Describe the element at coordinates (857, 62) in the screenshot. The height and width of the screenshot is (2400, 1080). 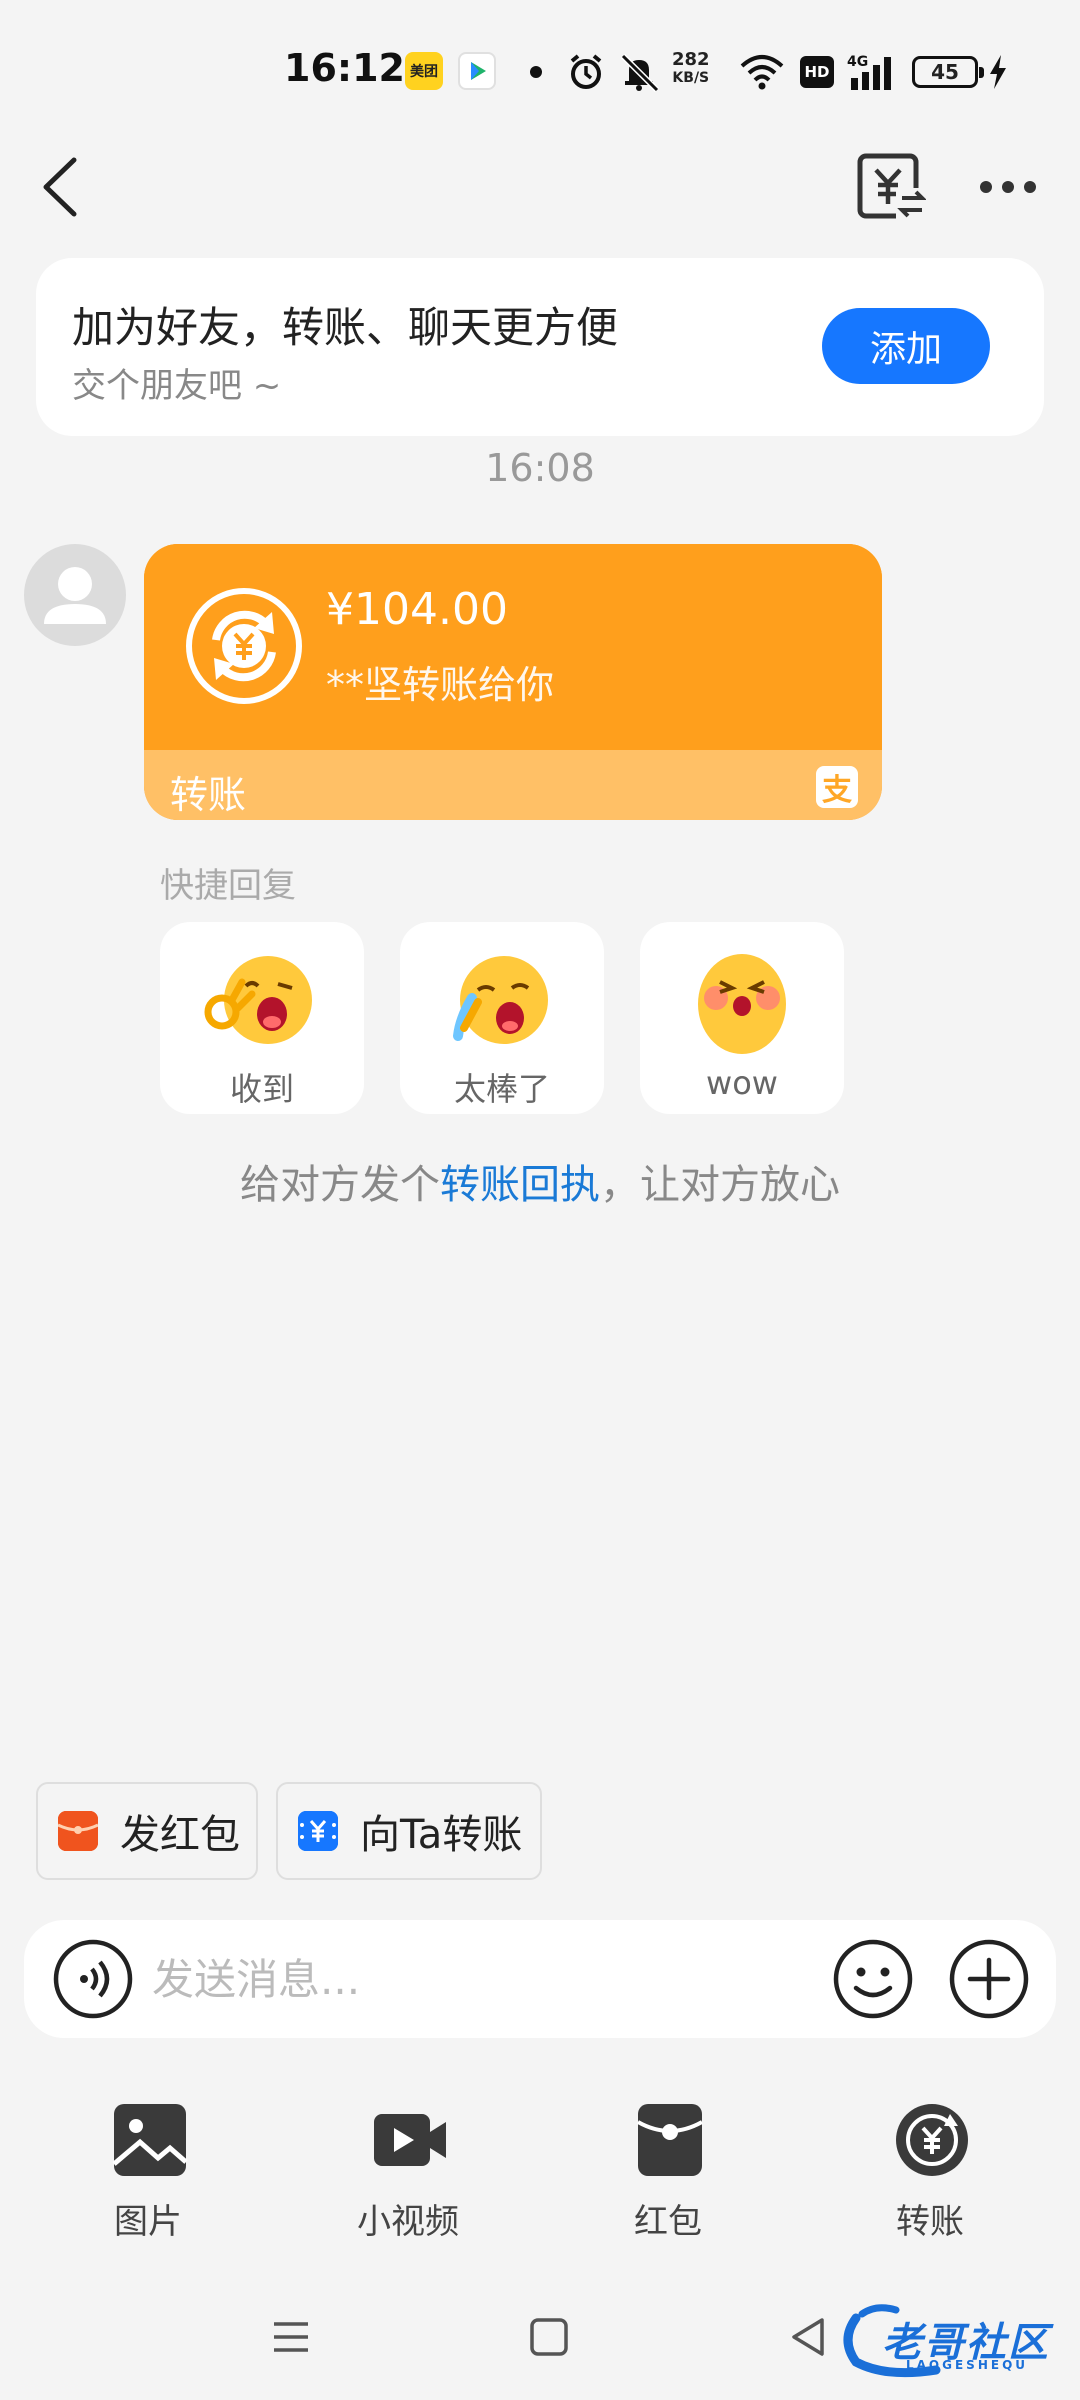
I see `svg-text: 4G` at that location.